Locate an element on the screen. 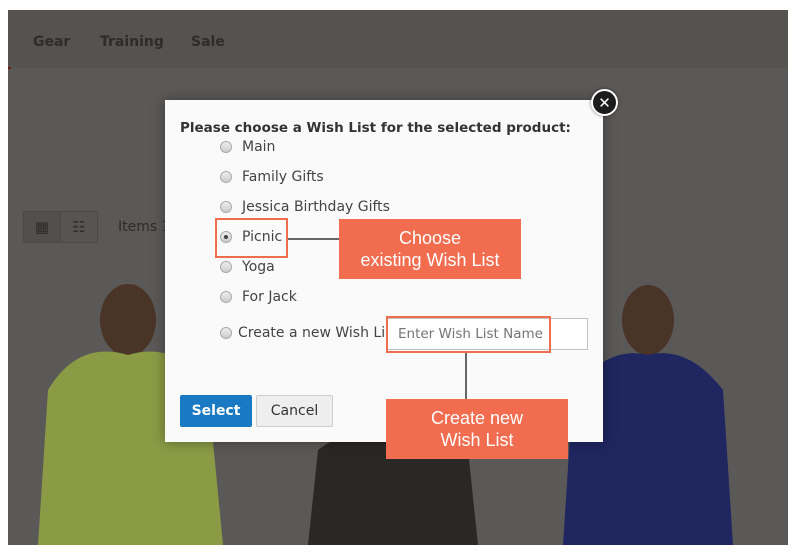 Image resolution: width=799 pixels, height=555 pixels. option-label: For Jack is located at coordinates (269, 297).